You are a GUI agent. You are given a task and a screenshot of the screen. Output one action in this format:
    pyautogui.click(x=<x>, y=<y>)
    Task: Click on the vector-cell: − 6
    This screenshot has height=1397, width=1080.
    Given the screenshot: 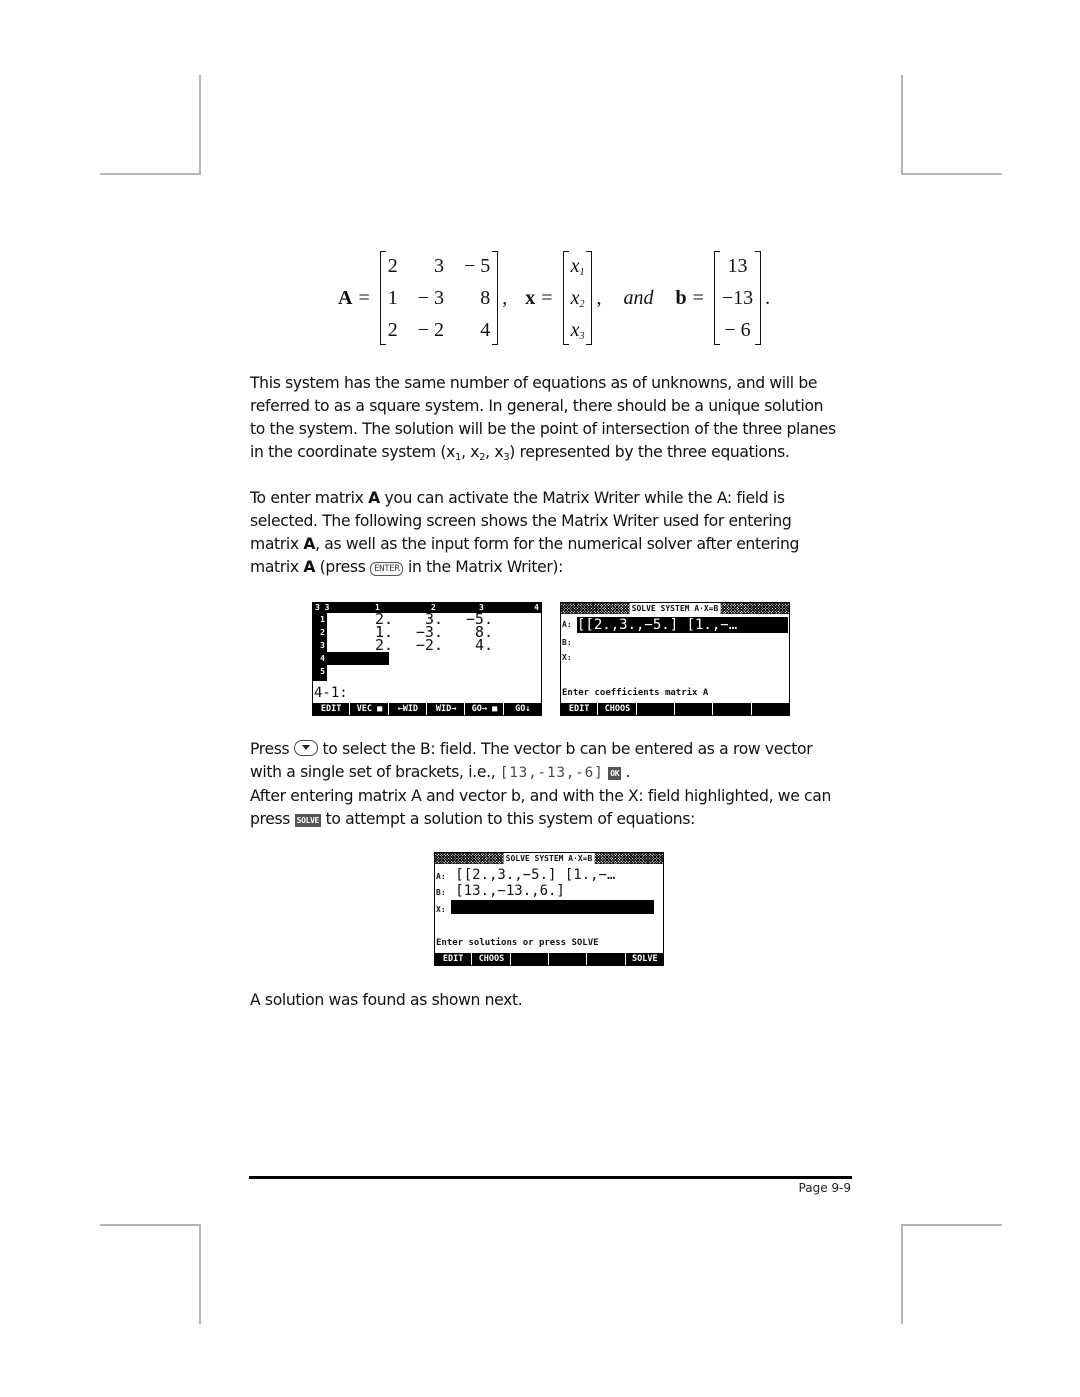 What is the action you would take?
    pyautogui.click(x=737, y=330)
    